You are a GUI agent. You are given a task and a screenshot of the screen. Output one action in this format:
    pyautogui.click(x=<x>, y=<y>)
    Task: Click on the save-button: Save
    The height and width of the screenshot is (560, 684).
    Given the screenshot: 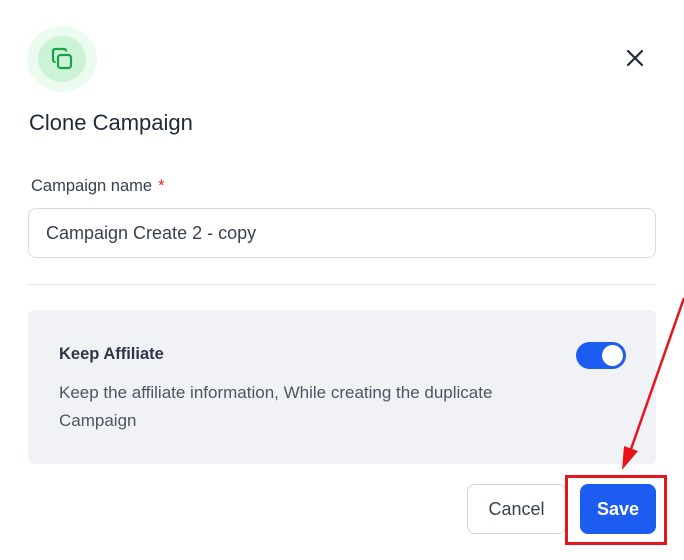 What is the action you would take?
    pyautogui.click(x=618, y=509)
    